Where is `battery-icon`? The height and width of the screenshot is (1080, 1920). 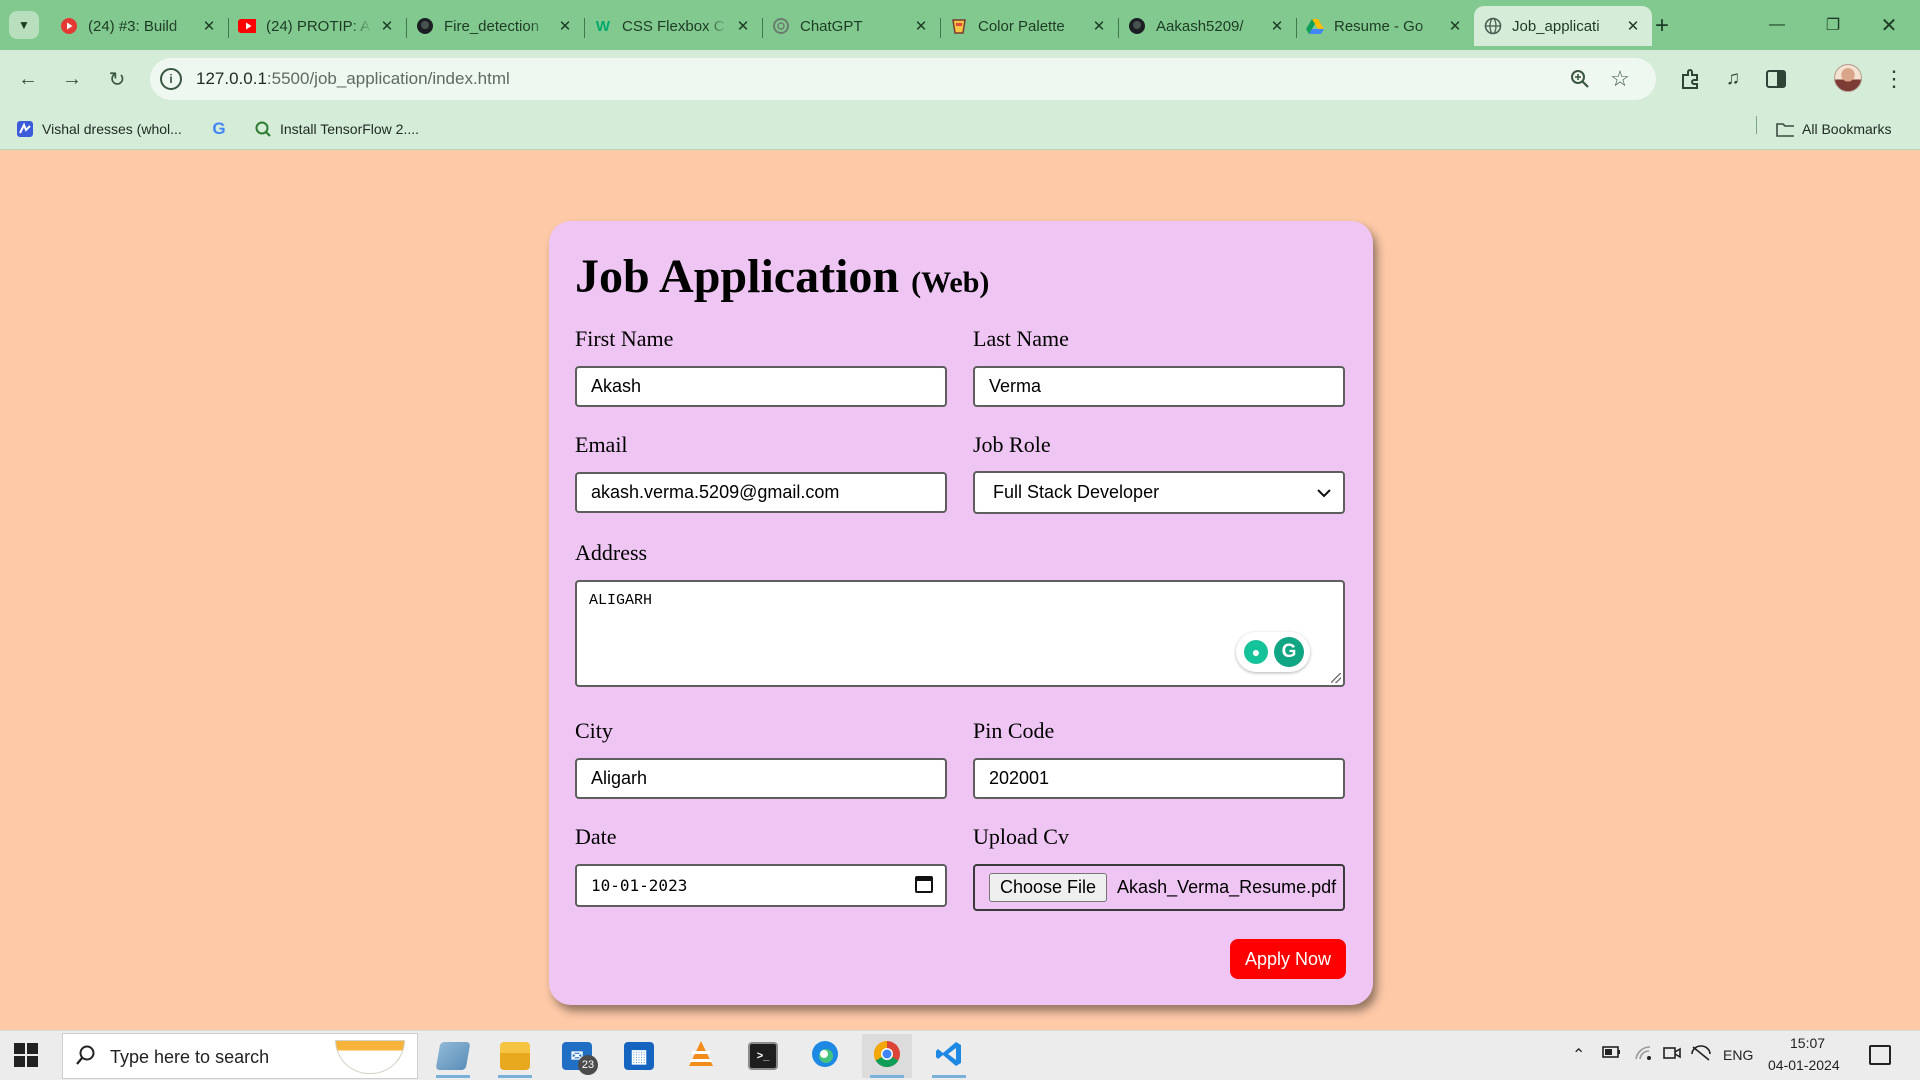 battery-icon is located at coordinates (1612, 1054).